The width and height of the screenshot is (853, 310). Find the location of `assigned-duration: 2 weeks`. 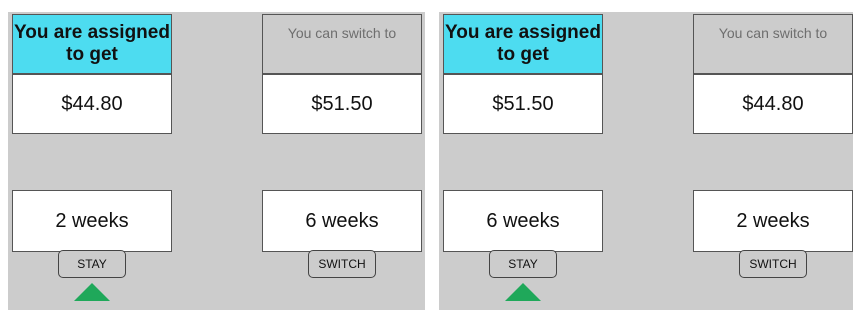

assigned-duration: 2 weeks is located at coordinates (92, 221).